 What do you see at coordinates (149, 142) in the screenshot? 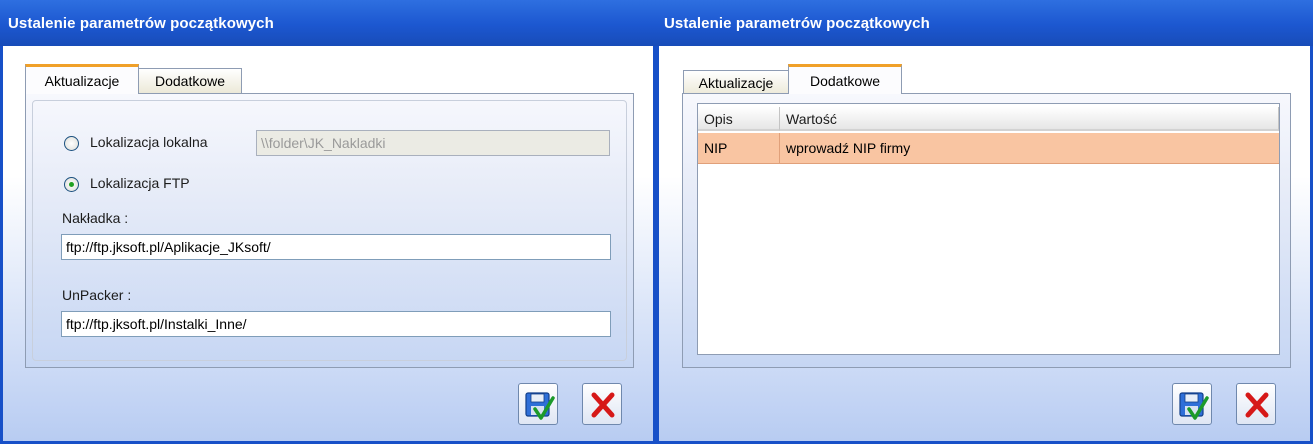
I see `local-location-label: Lokalizacja lokalna` at bounding box center [149, 142].